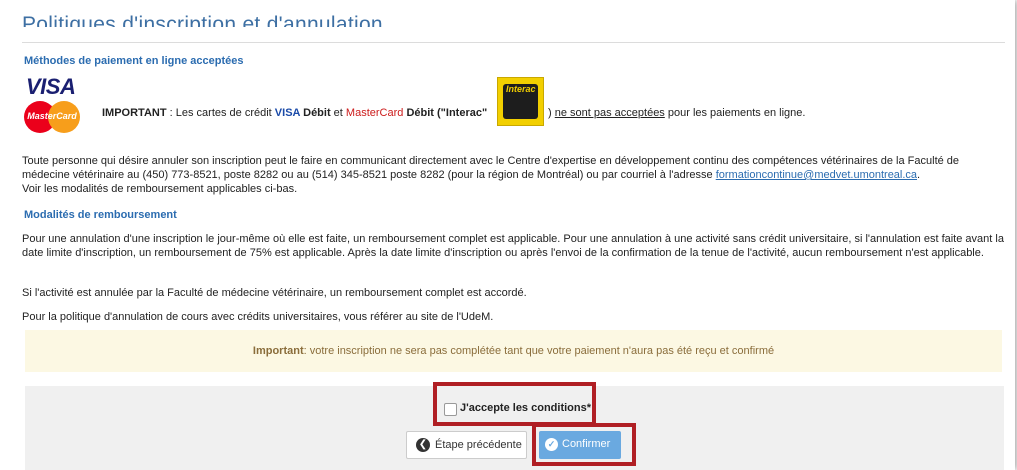 This screenshot has height=470, width=1017. Describe the element at coordinates (134, 61) in the screenshot. I see `payment-heading: Méthodes de paiement en ligne acceptées` at that location.